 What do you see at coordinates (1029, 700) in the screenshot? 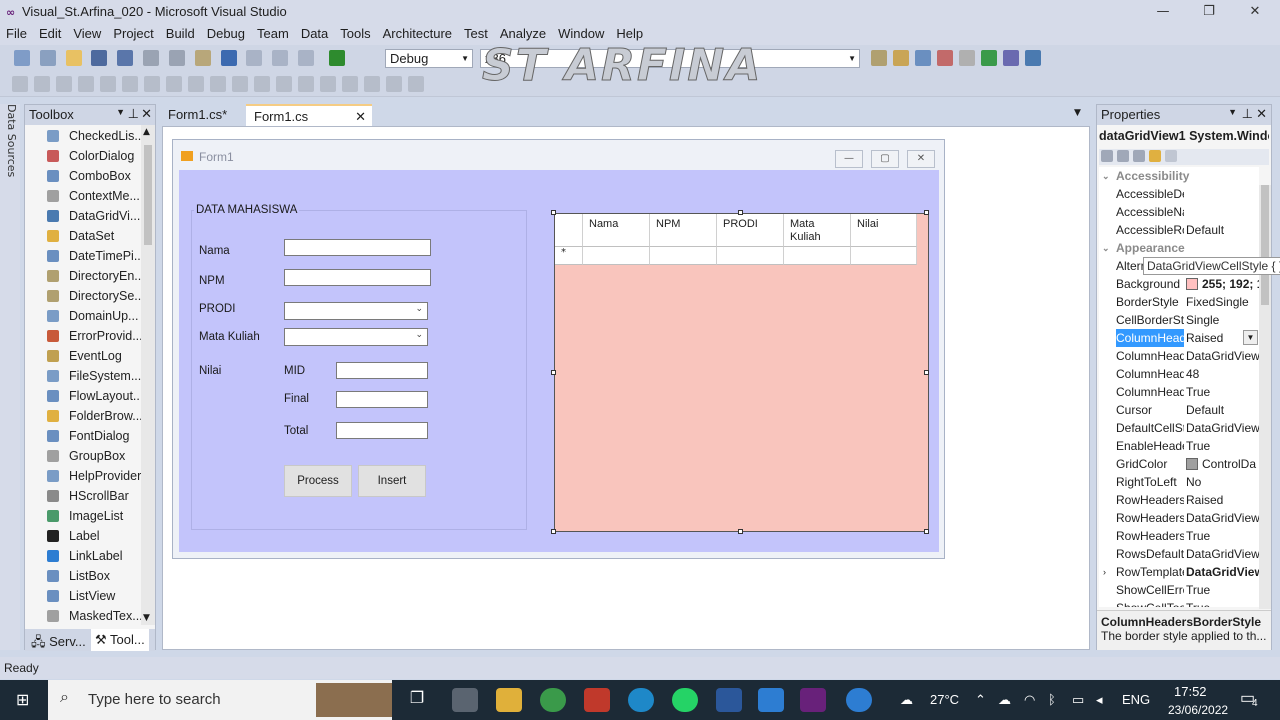
I see `wifi-icon: ◠` at bounding box center [1029, 700].